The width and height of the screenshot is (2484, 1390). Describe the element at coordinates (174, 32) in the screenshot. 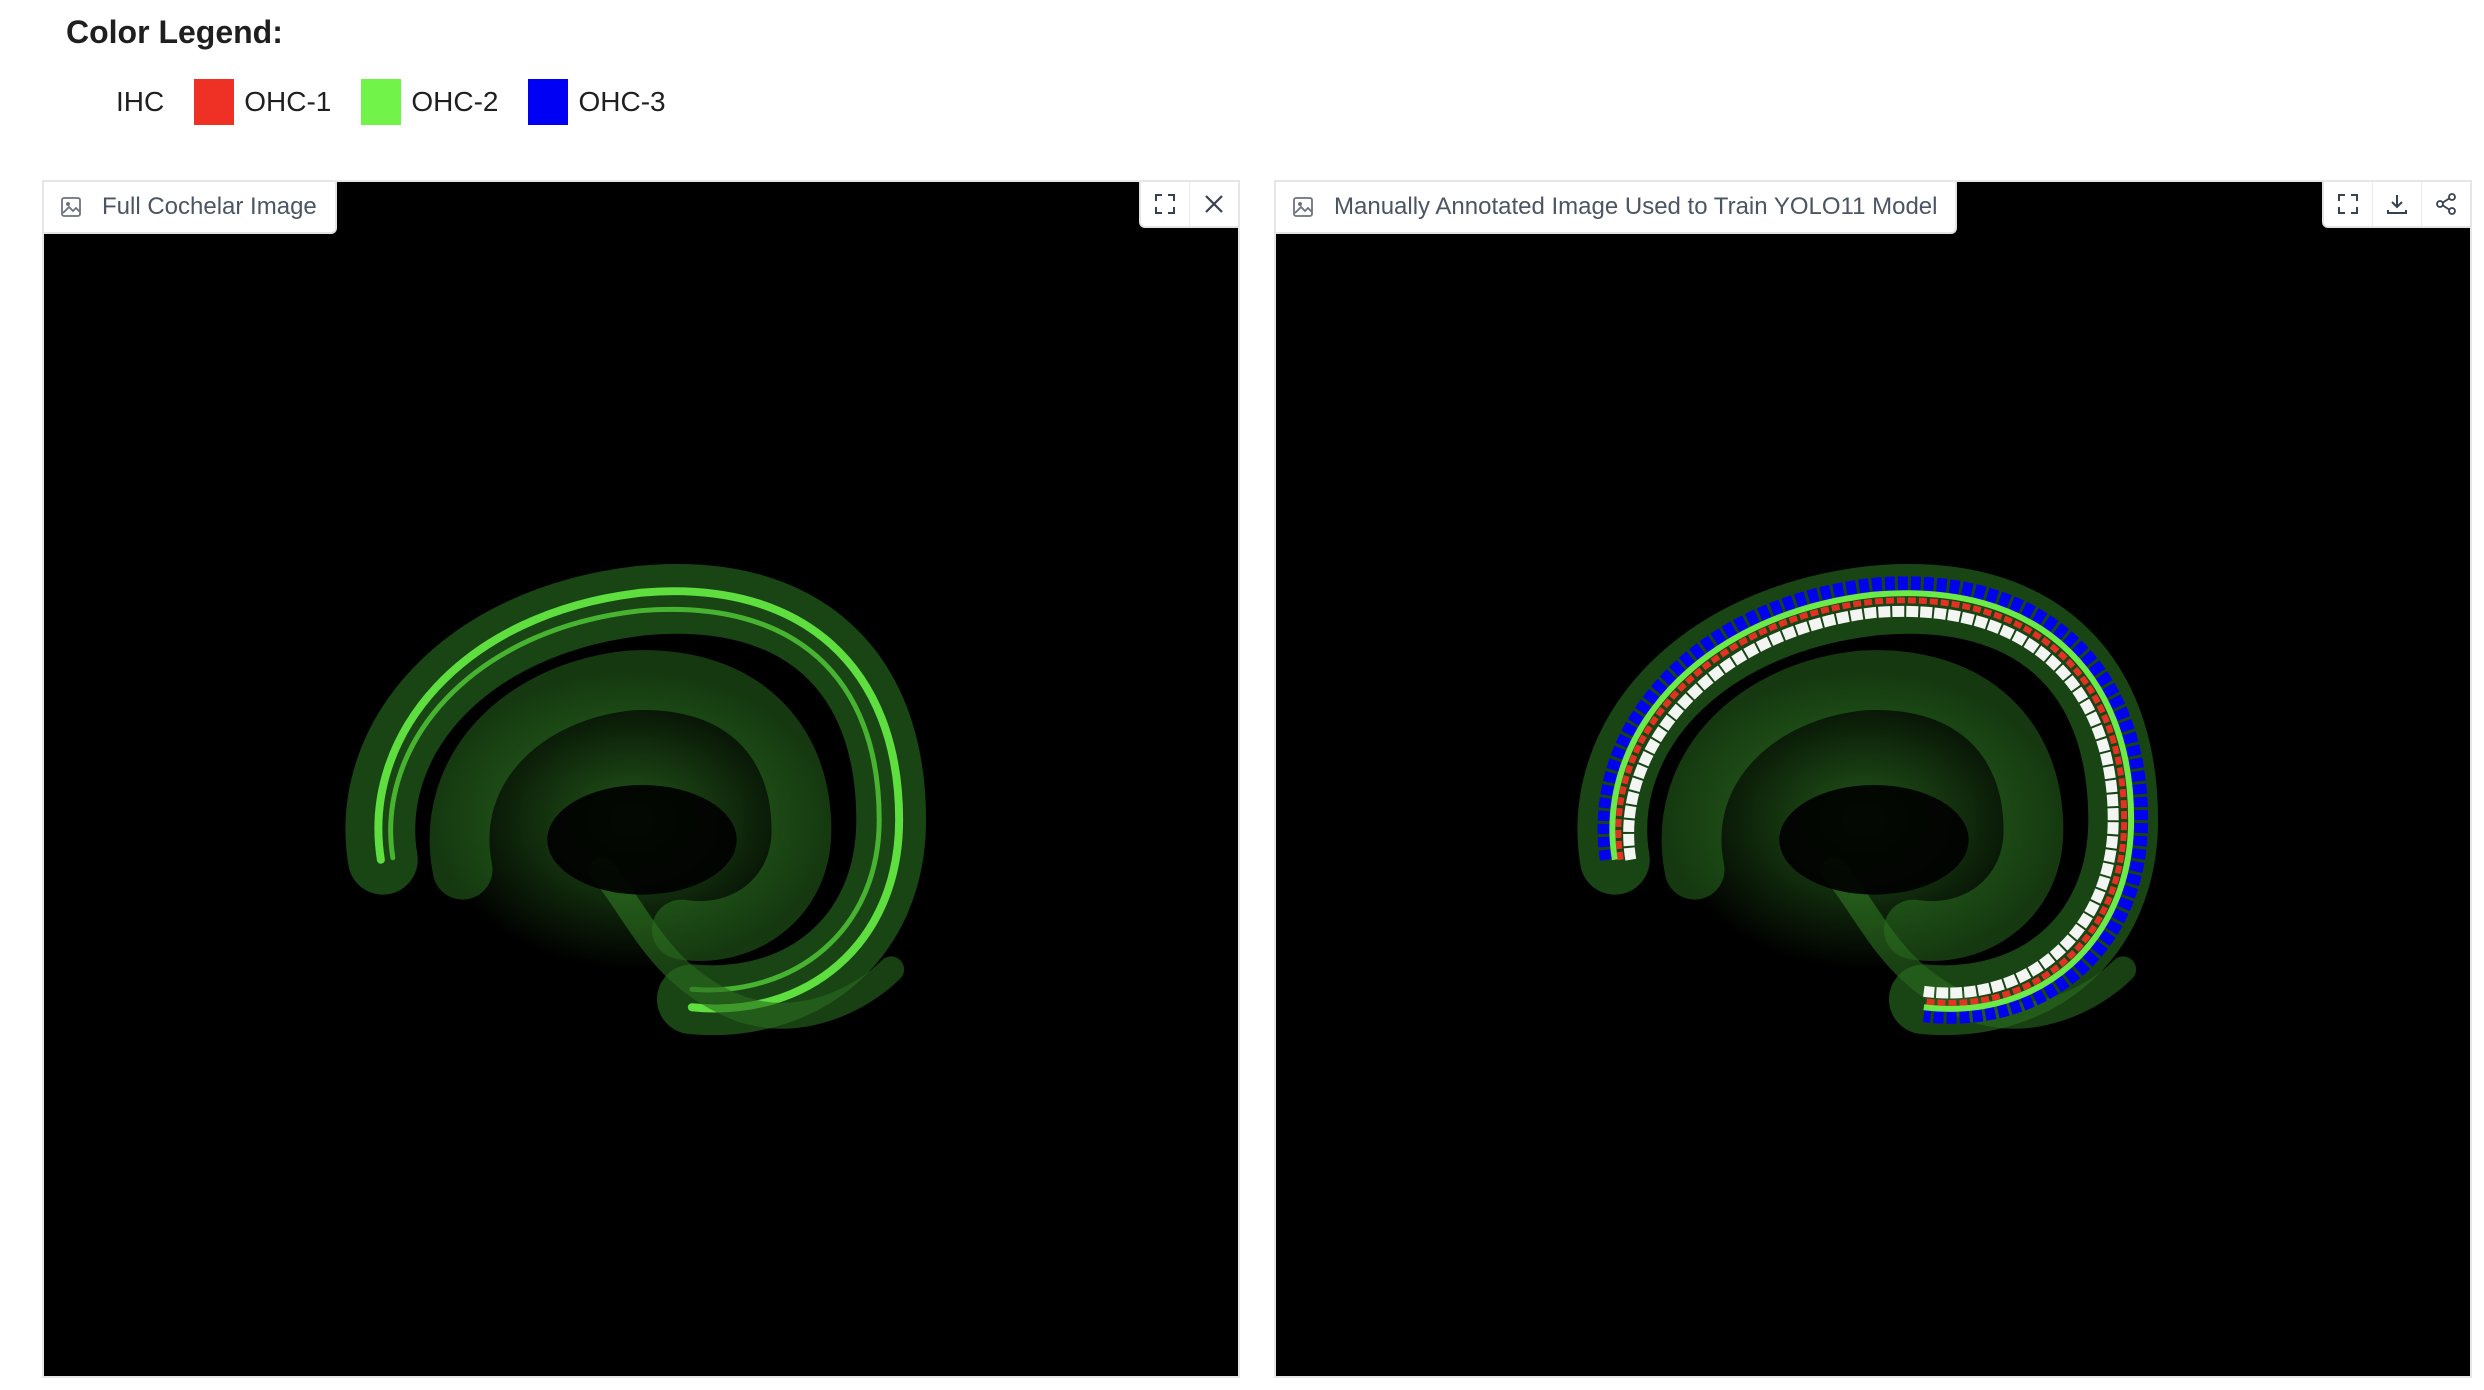

I see `legend-title: Color Legend:` at that location.